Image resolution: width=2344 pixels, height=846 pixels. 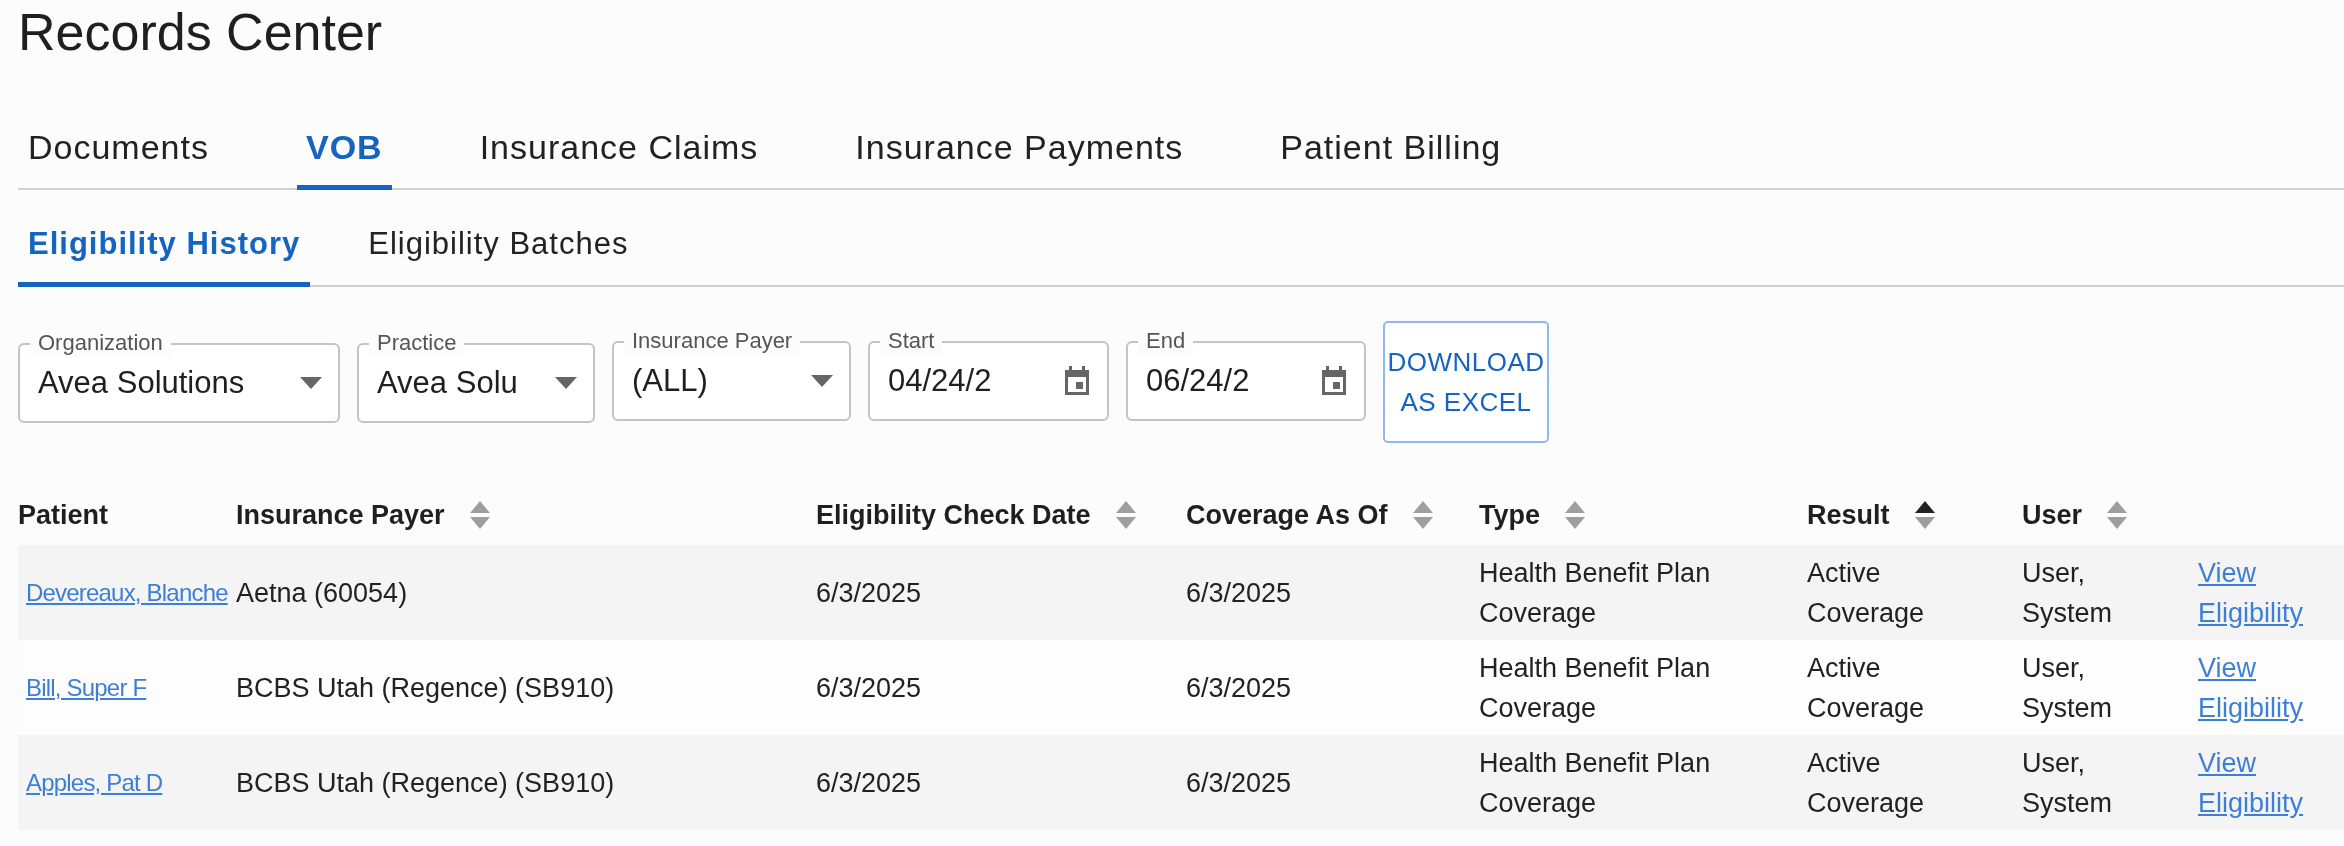 What do you see at coordinates (953, 515) in the screenshot?
I see `column-header: Eligibility Check Date` at bounding box center [953, 515].